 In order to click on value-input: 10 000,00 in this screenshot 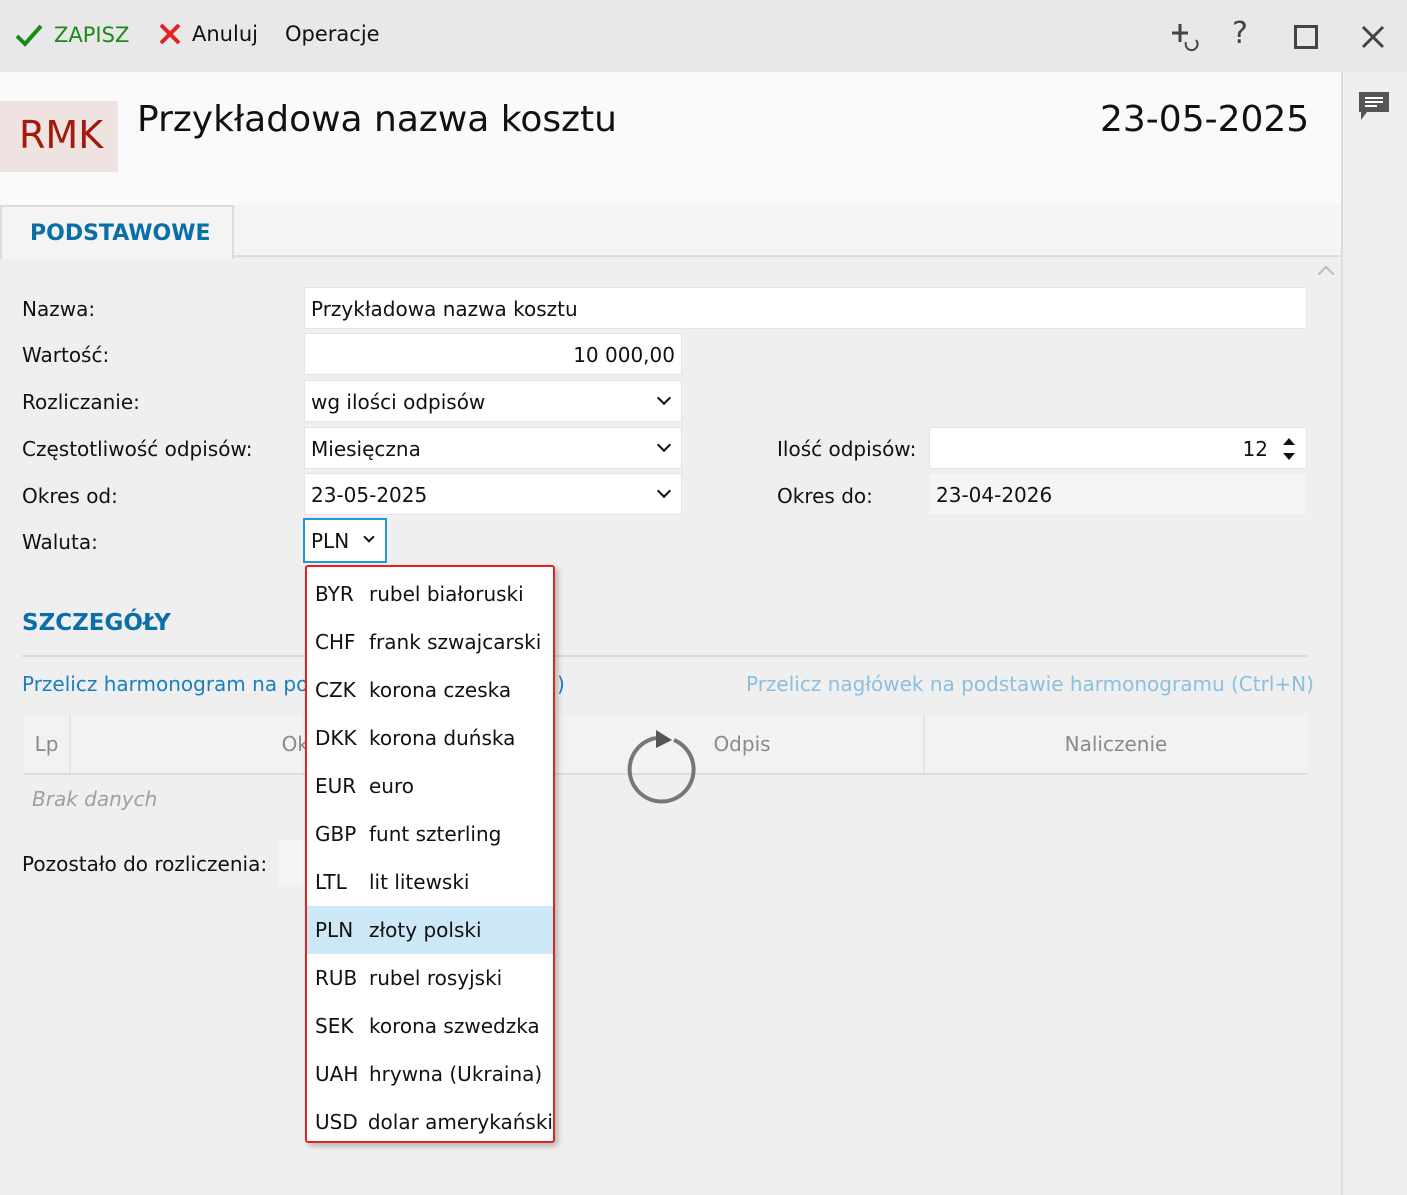, I will do `click(493, 354)`.